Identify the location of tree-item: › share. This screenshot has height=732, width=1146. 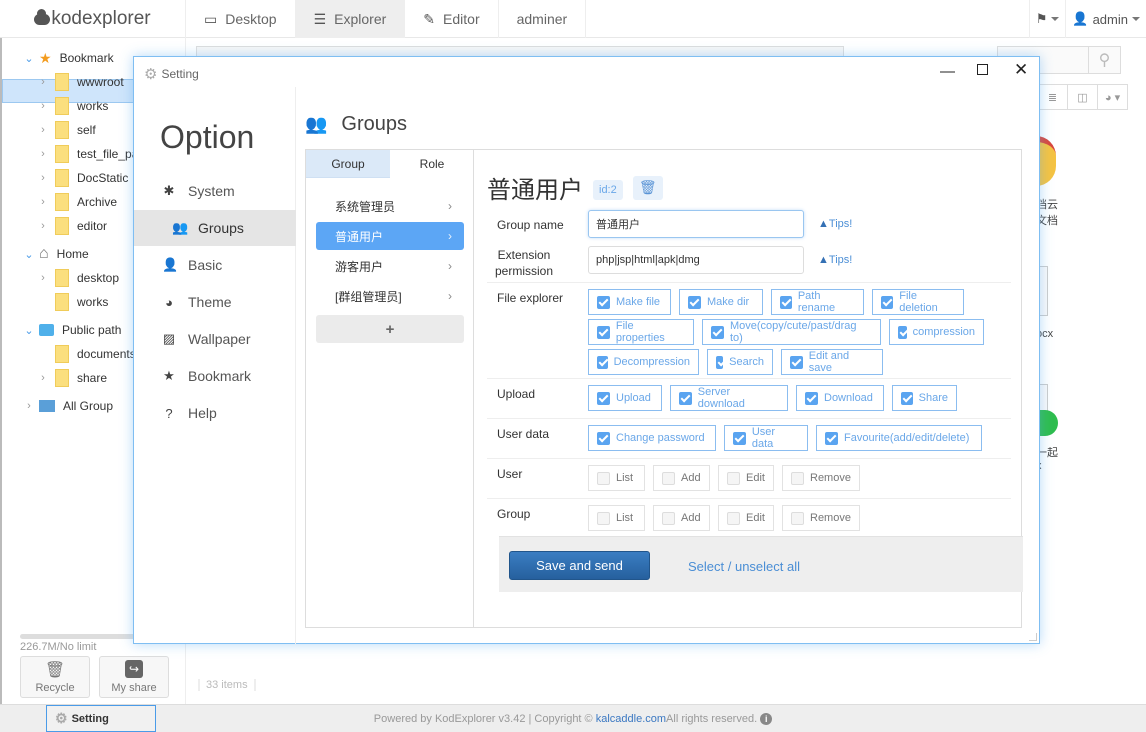
(71, 378).